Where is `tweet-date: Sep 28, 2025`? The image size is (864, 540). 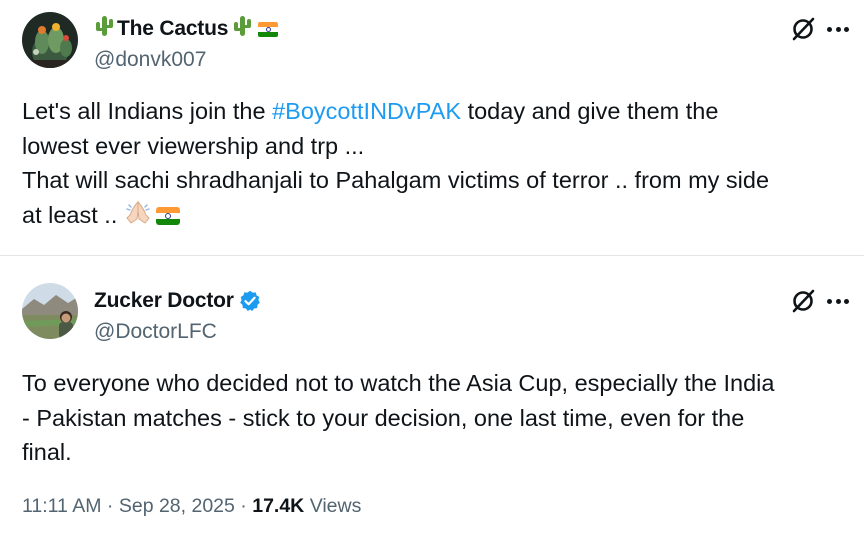 tweet-date: Sep 28, 2025 is located at coordinates (177, 506).